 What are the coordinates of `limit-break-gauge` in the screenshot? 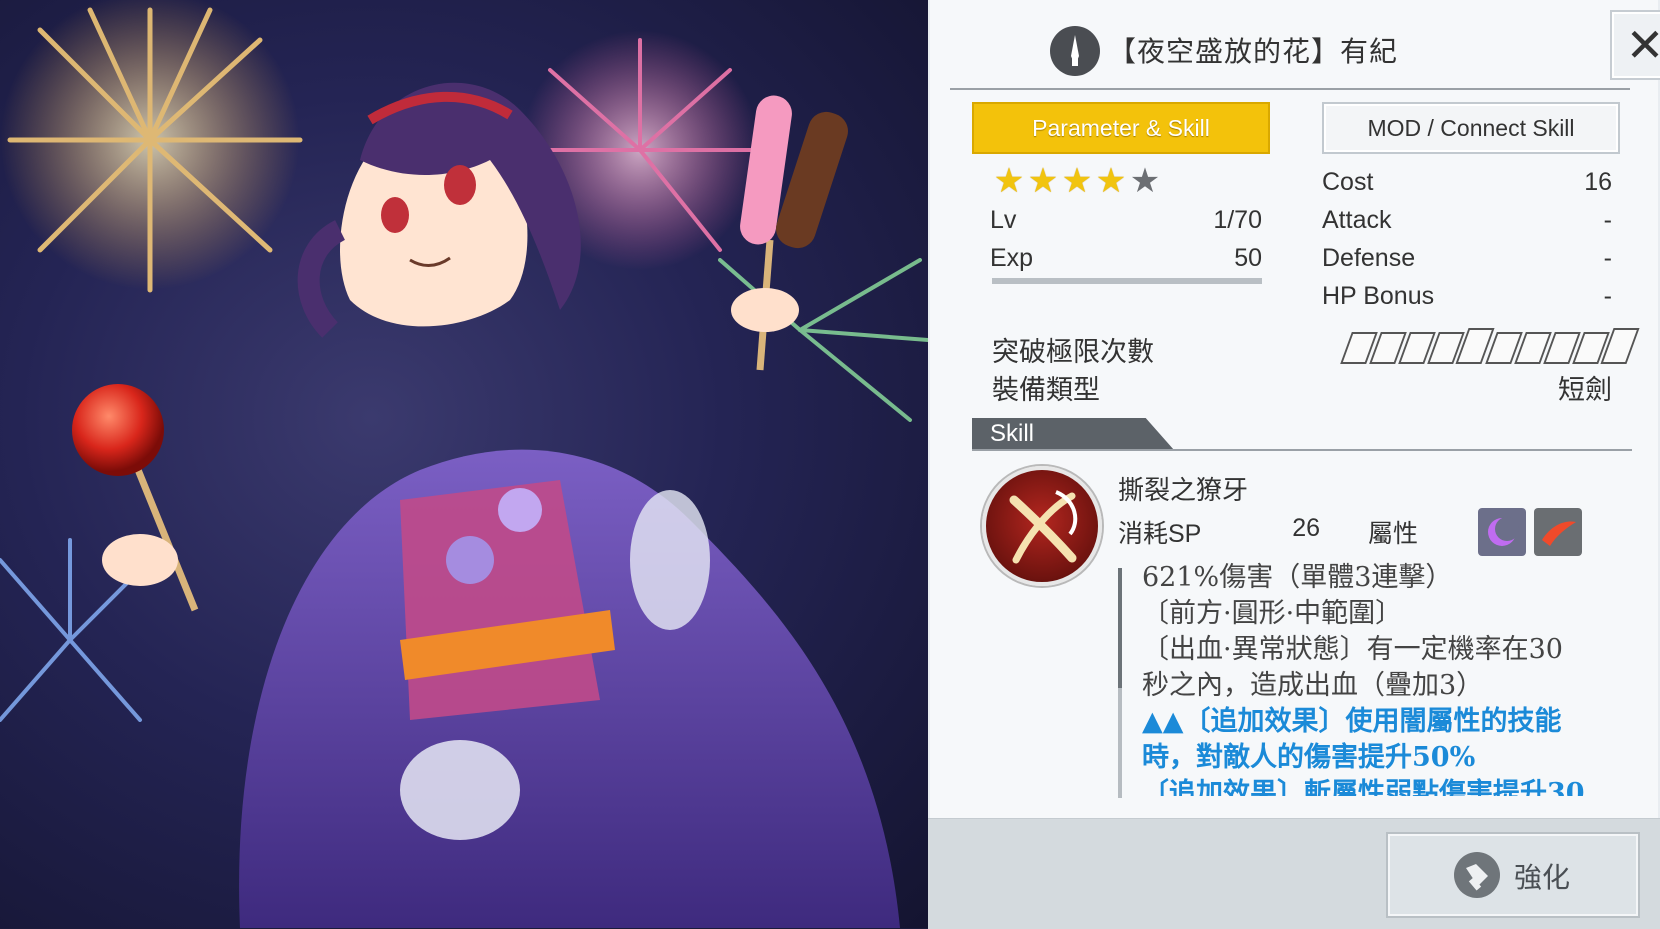 It's located at (1490, 346).